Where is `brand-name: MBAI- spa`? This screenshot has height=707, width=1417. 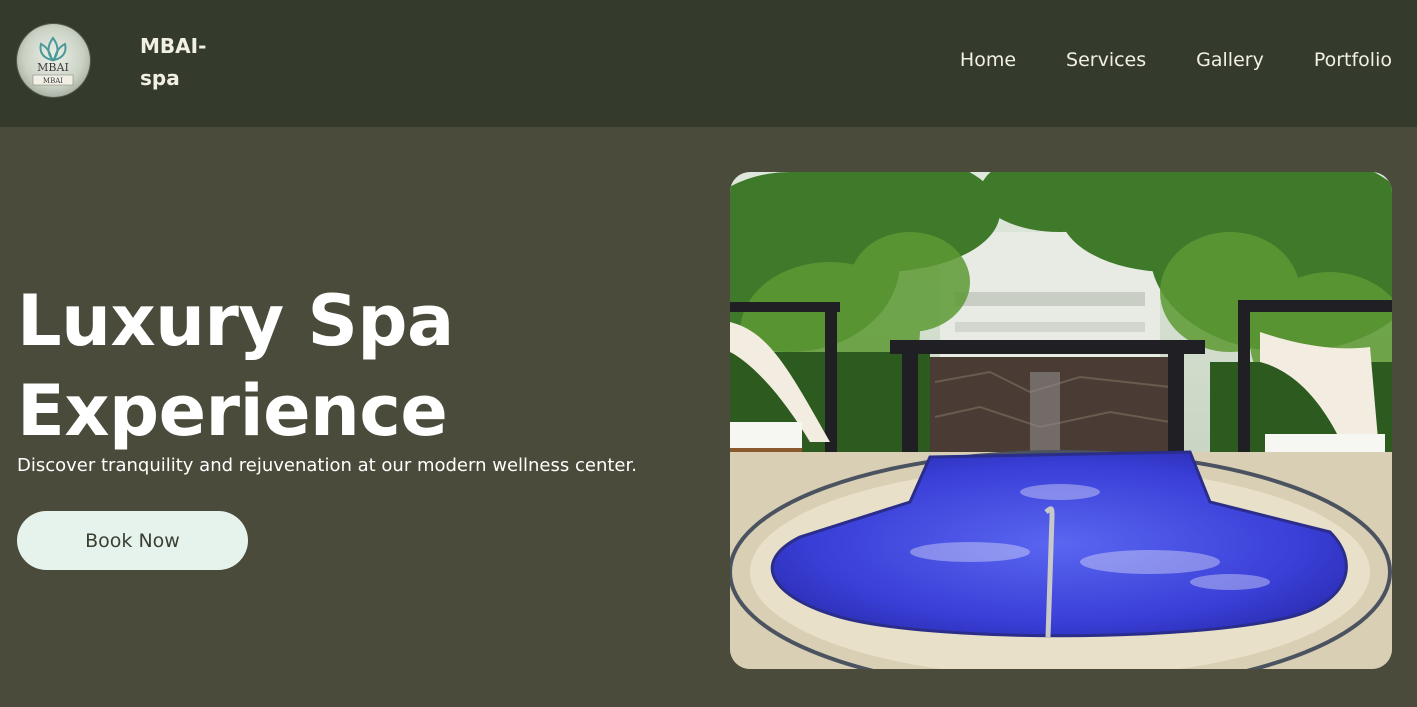 brand-name: MBAI- spa is located at coordinates (185, 62).